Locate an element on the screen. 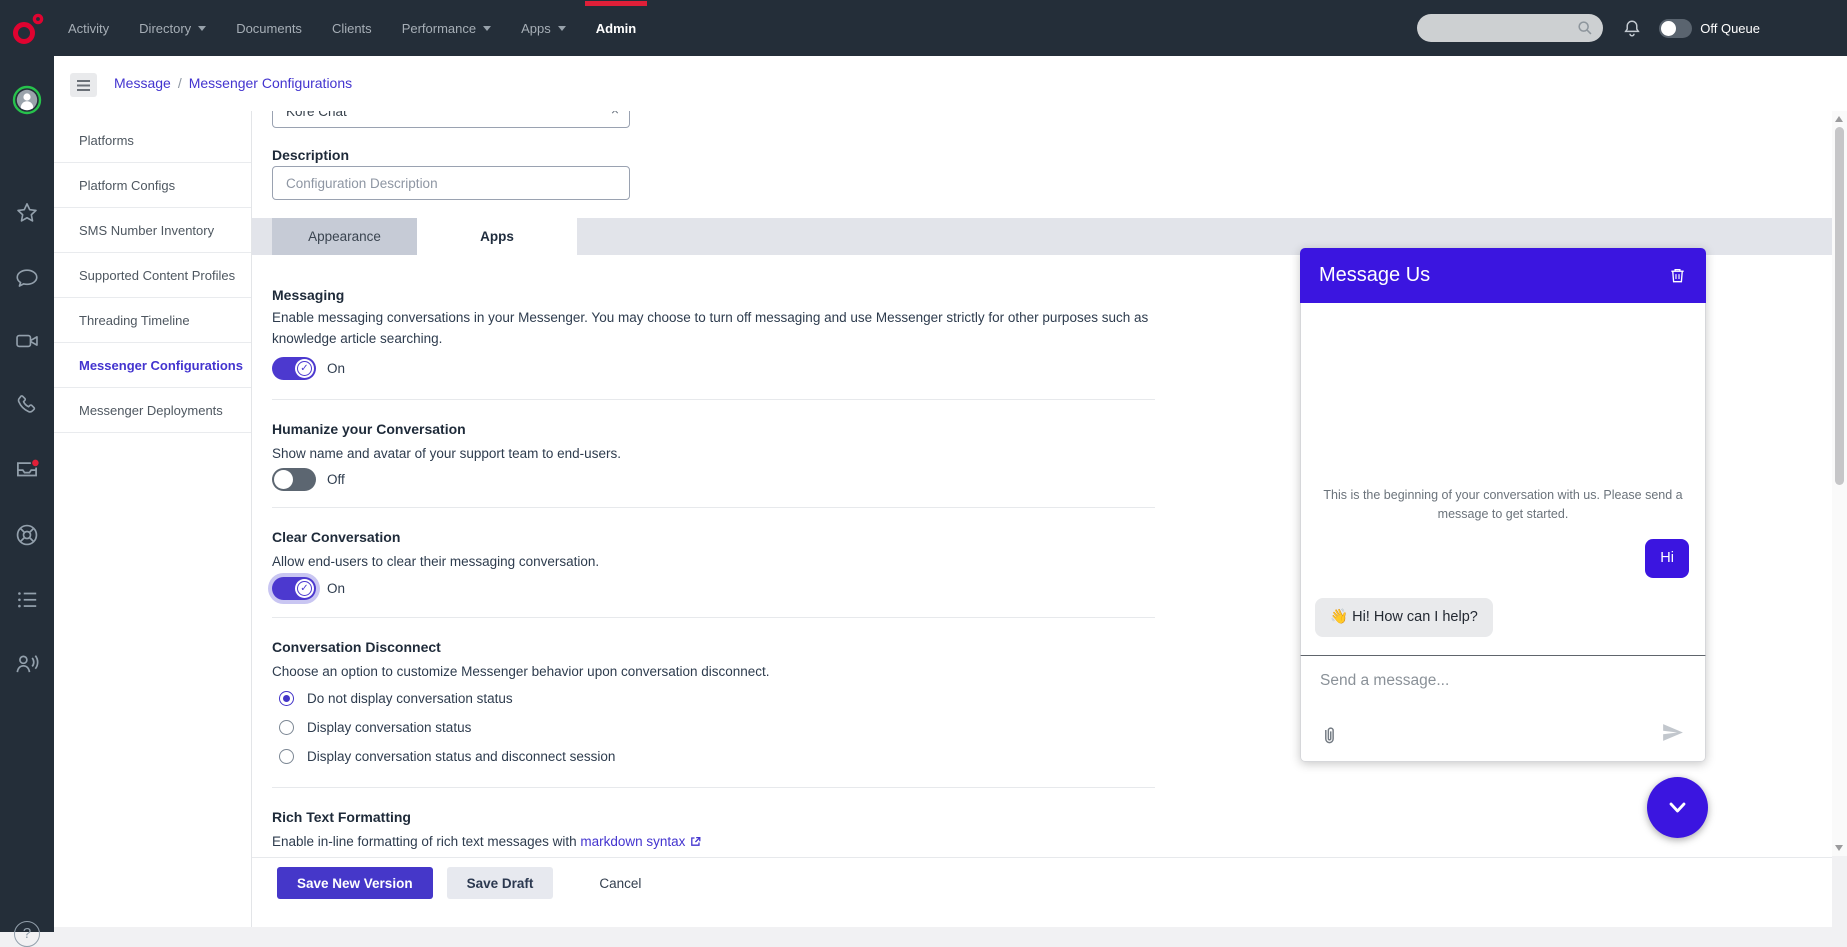 Image resolution: width=1847 pixels, height=947 pixels. scrollbar-up-arrow is located at coordinates (1839, 119).